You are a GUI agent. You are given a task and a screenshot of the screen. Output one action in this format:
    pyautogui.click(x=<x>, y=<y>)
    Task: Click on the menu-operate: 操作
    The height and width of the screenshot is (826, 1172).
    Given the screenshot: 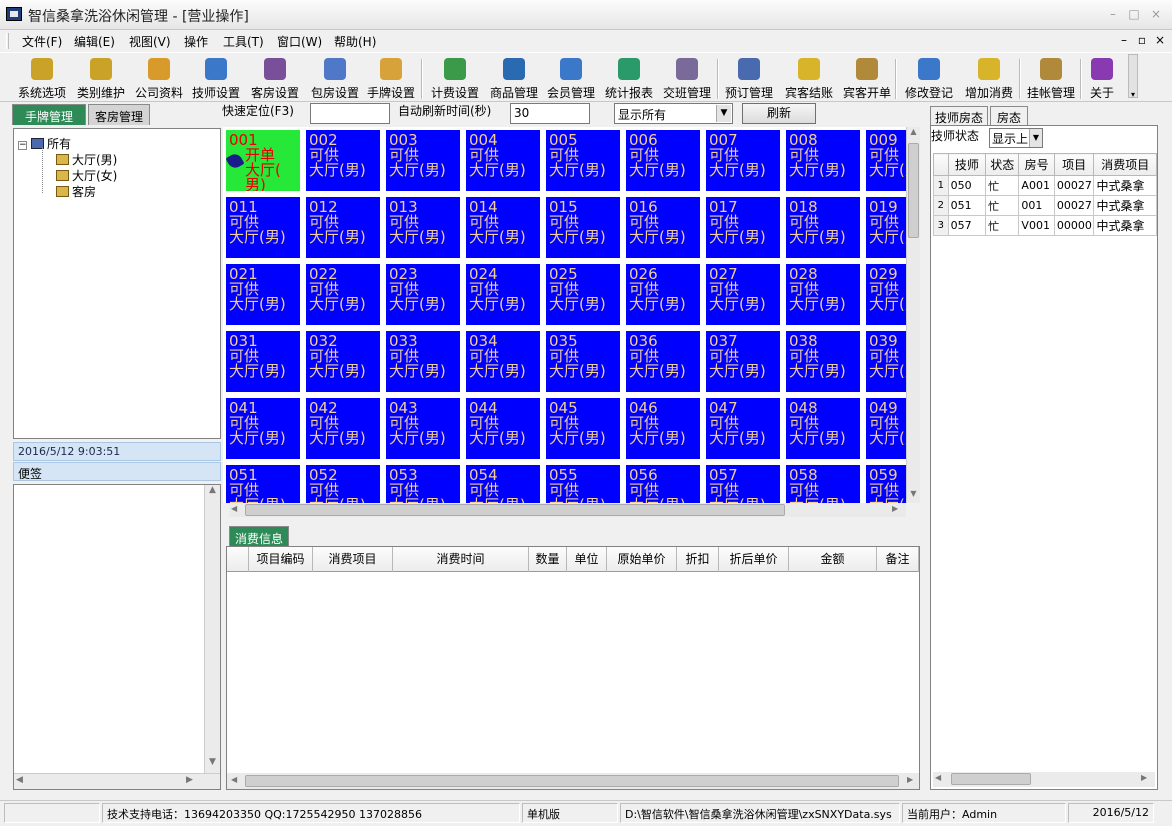 What is the action you would take?
    pyautogui.click(x=196, y=41)
    